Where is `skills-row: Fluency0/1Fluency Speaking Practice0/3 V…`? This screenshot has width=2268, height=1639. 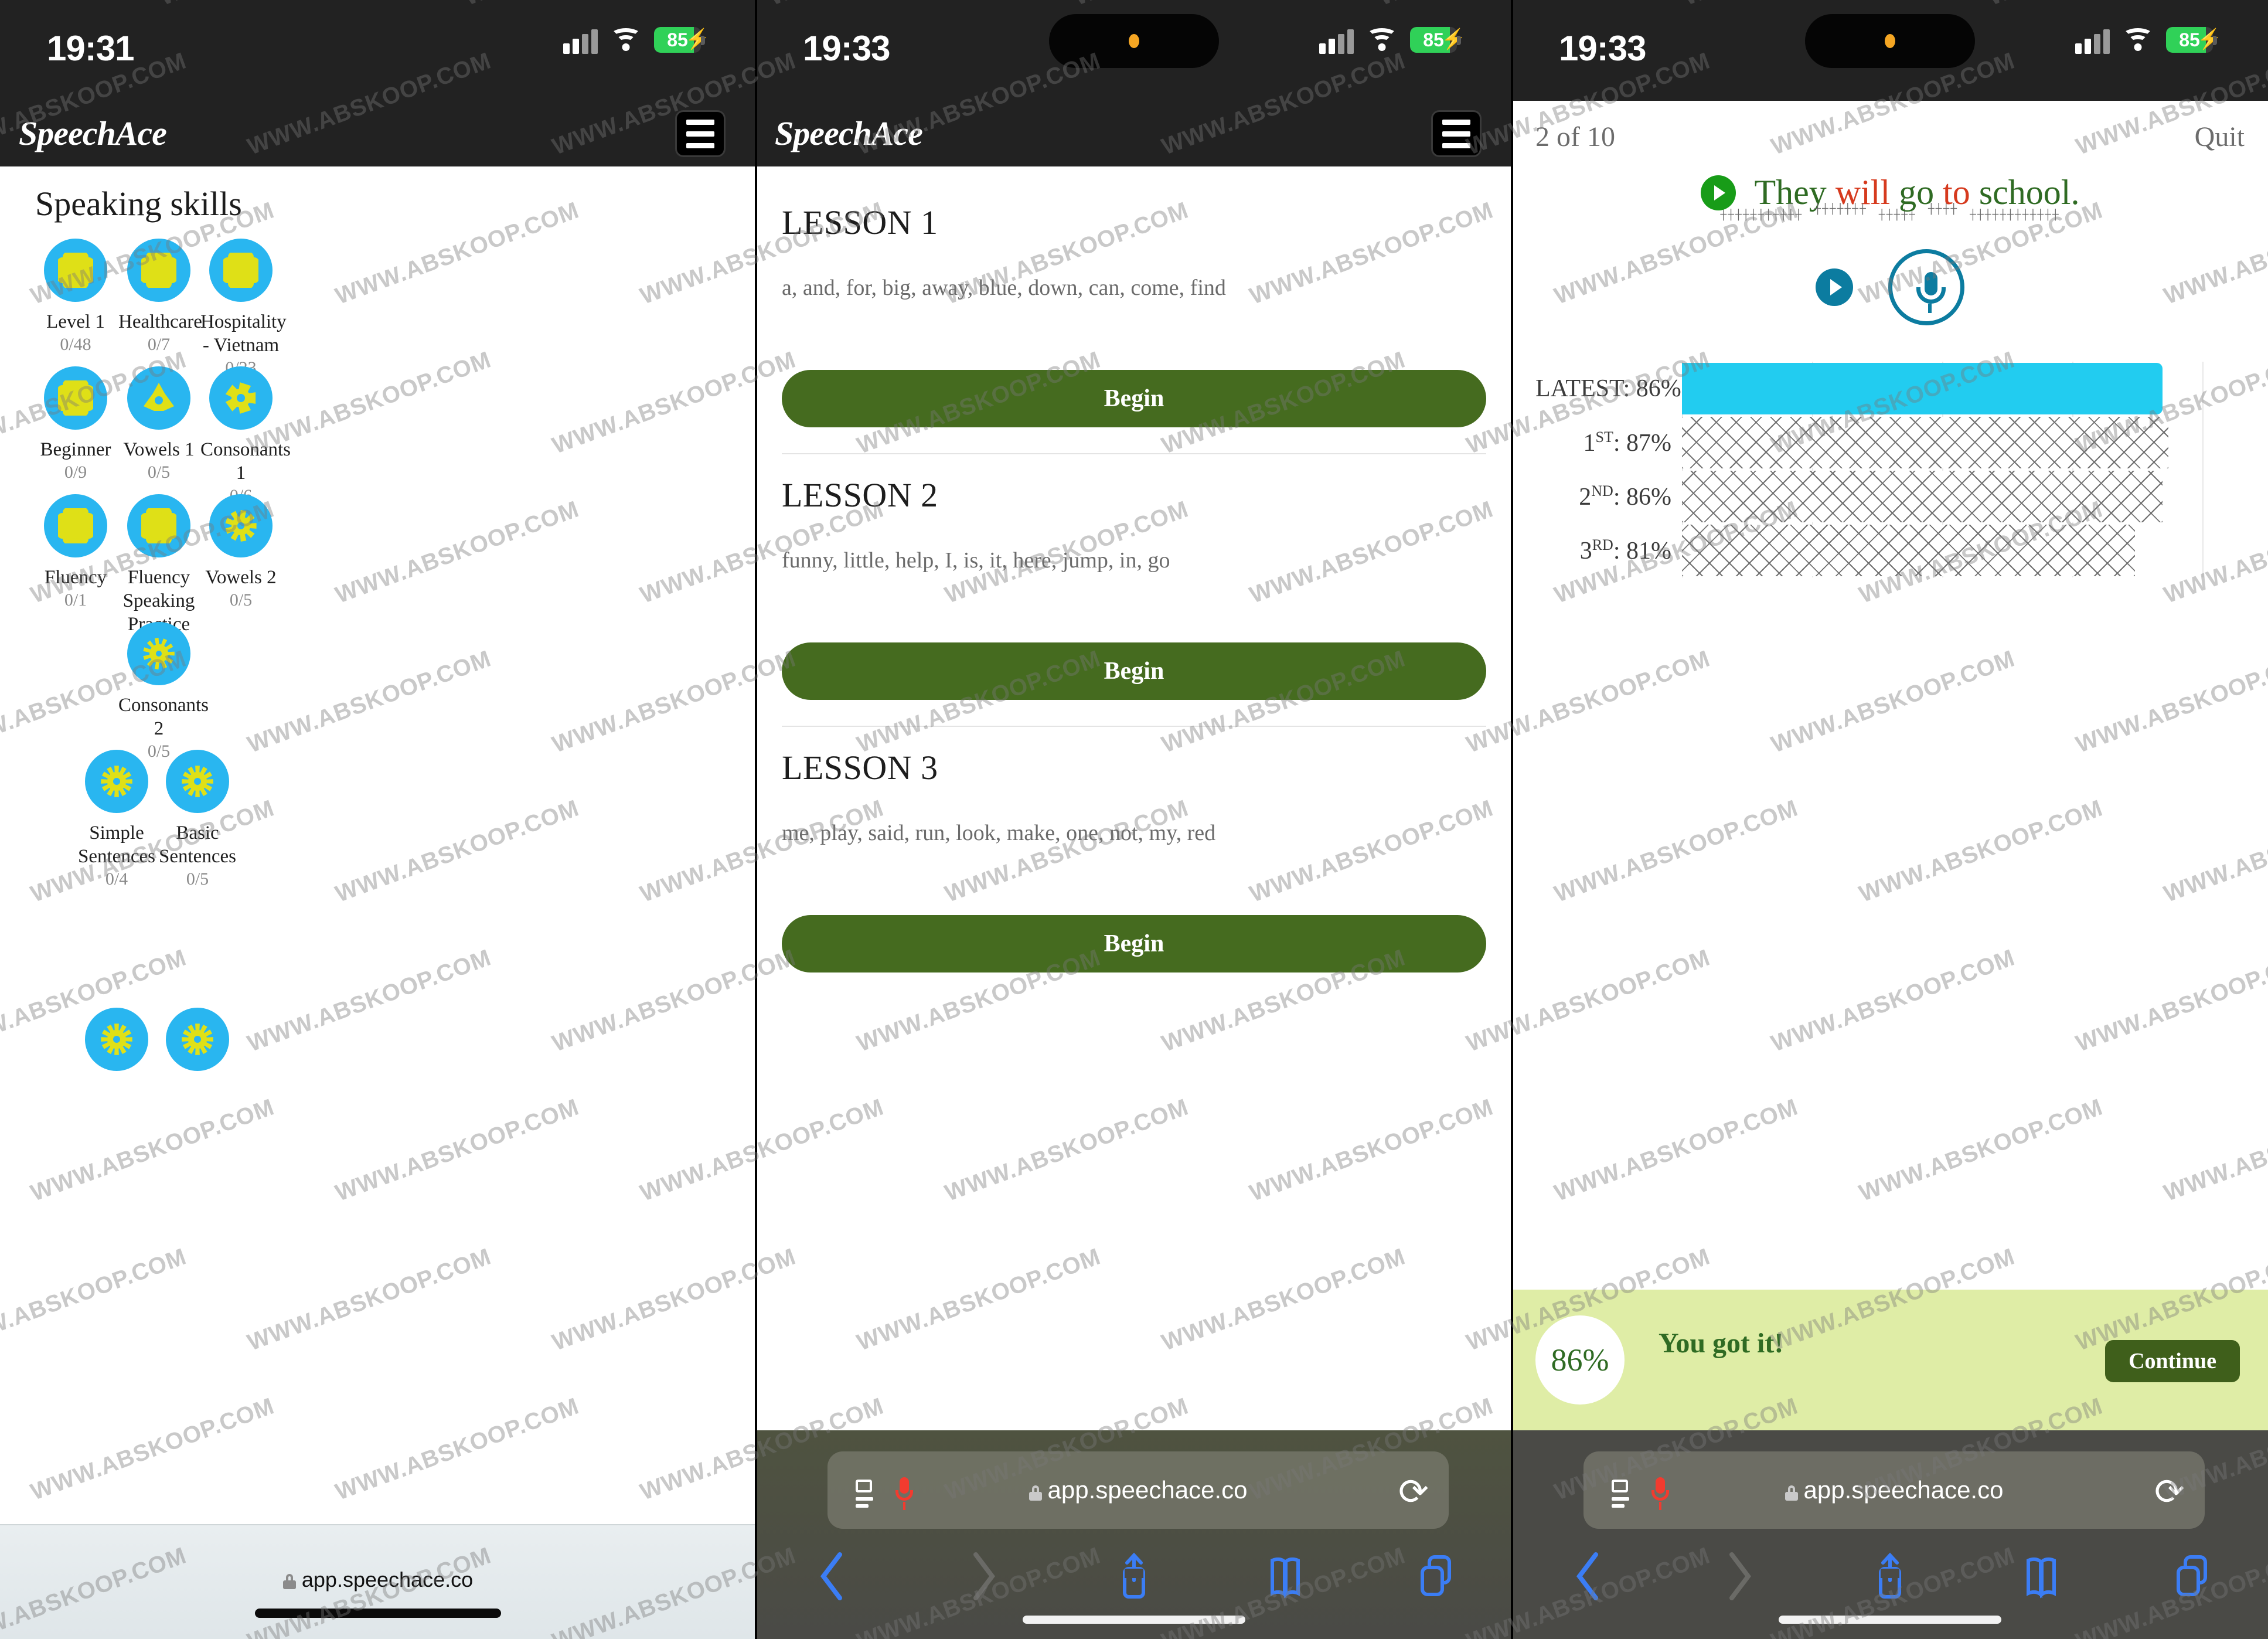
skills-row: Fluency0/1Fluency Speaking Practice0/3 V… is located at coordinates (378, 575).